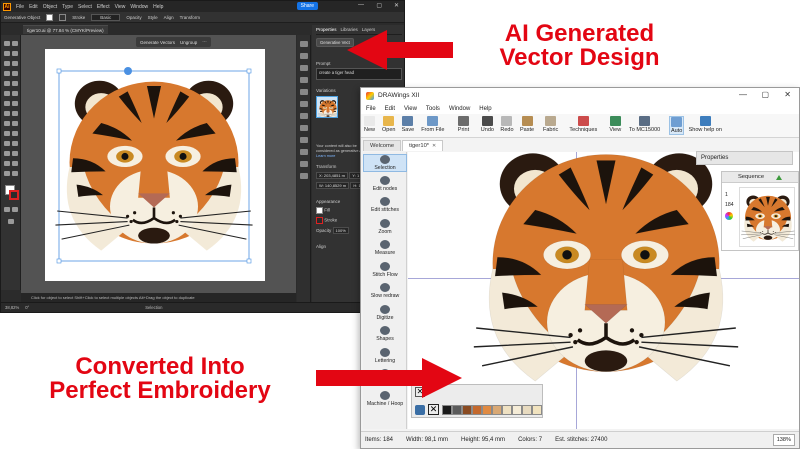  Describe the element at coordinates (7, 173) in the screenshot. I see `hand-tool-icon` at that location.